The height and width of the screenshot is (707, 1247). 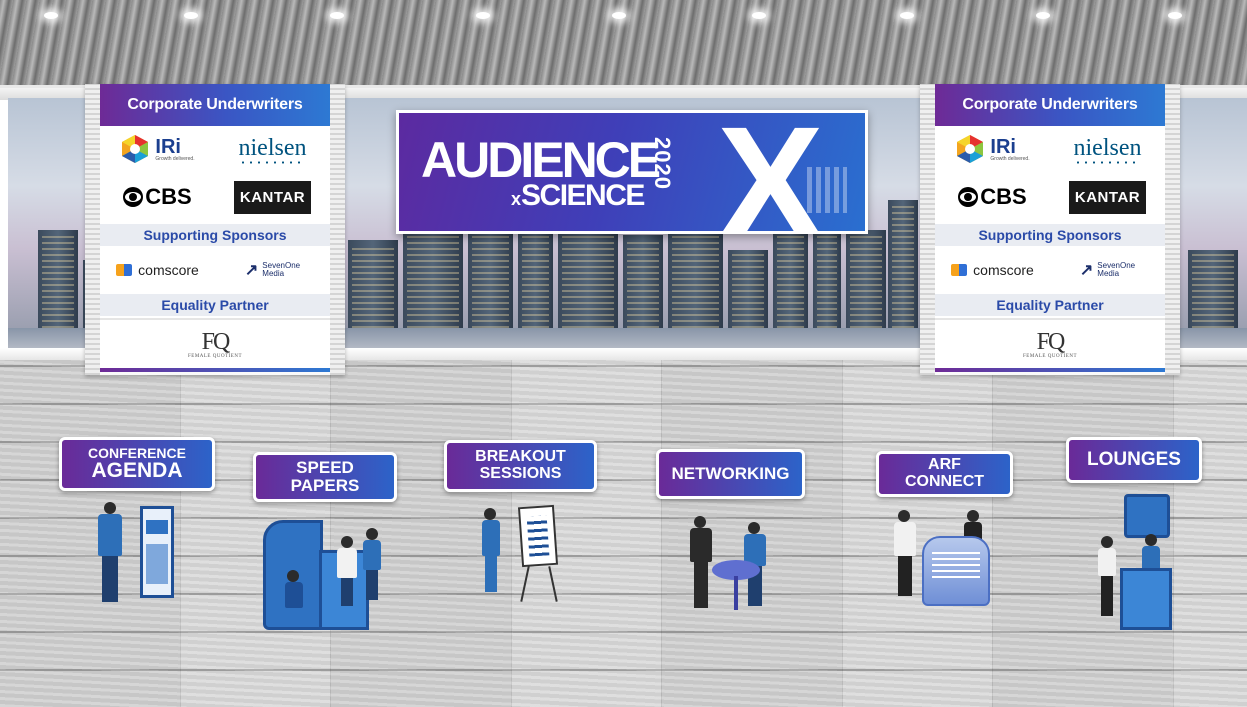 What do you see at coordinates (140, 555) in the screenshot?
I see `agenda-presenter-illustration` at bounding box center [140, 555].